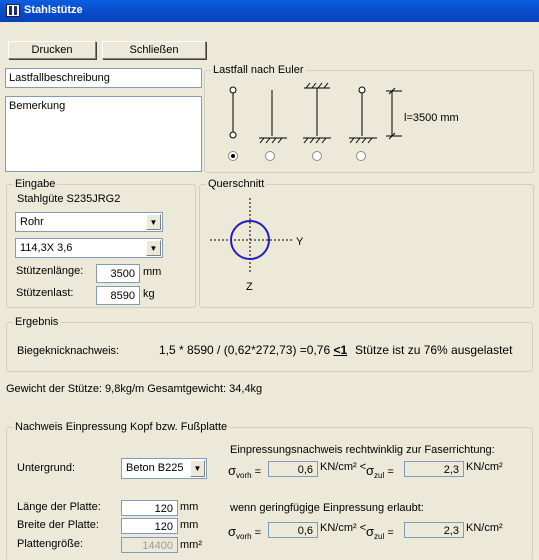 This screenshot has width=539, height=560. I want to click on steel-grade-label: Stahlgüte S235JRG2, so click(69, 199).